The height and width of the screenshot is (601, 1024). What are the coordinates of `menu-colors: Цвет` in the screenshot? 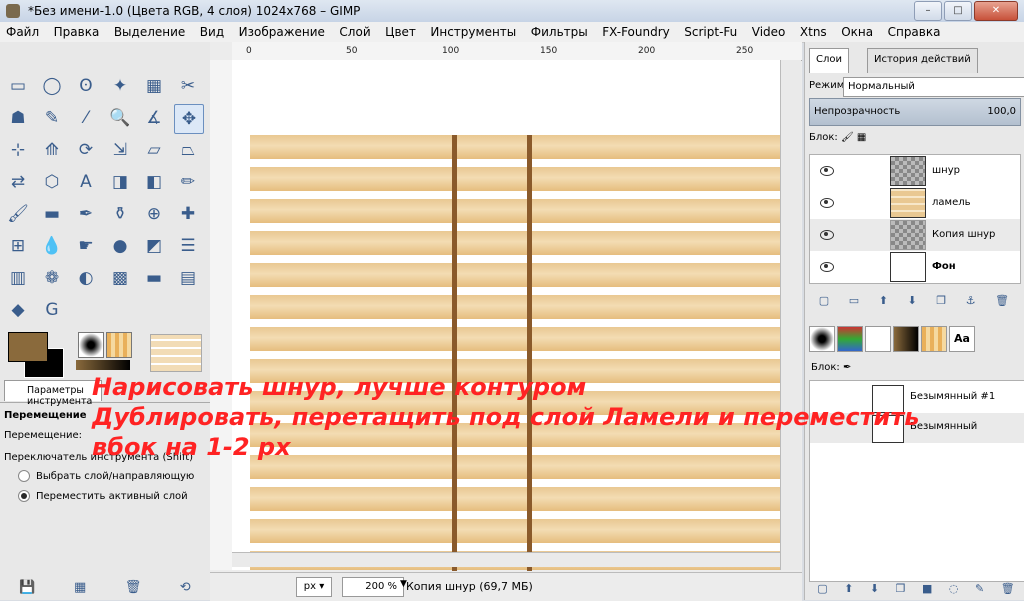 It's located at (400, 30).